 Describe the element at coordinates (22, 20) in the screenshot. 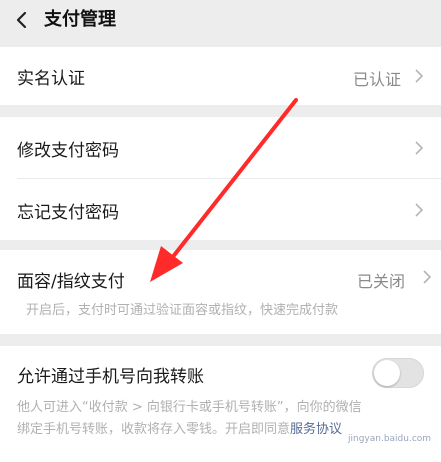

I see `chevron-left-icon` at that location.